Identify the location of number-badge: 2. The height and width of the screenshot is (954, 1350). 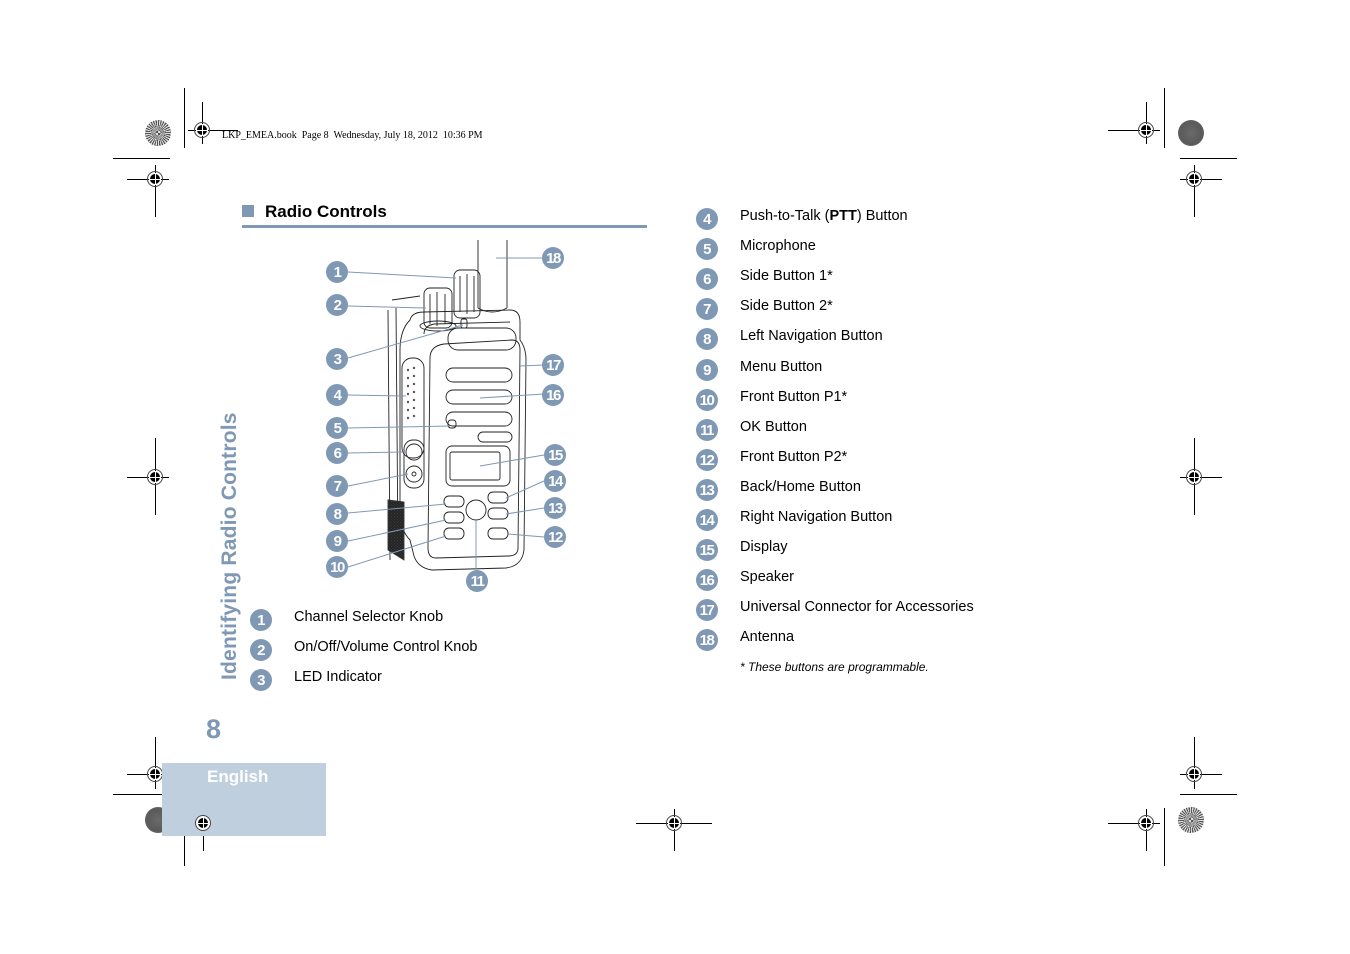
(261, 650).